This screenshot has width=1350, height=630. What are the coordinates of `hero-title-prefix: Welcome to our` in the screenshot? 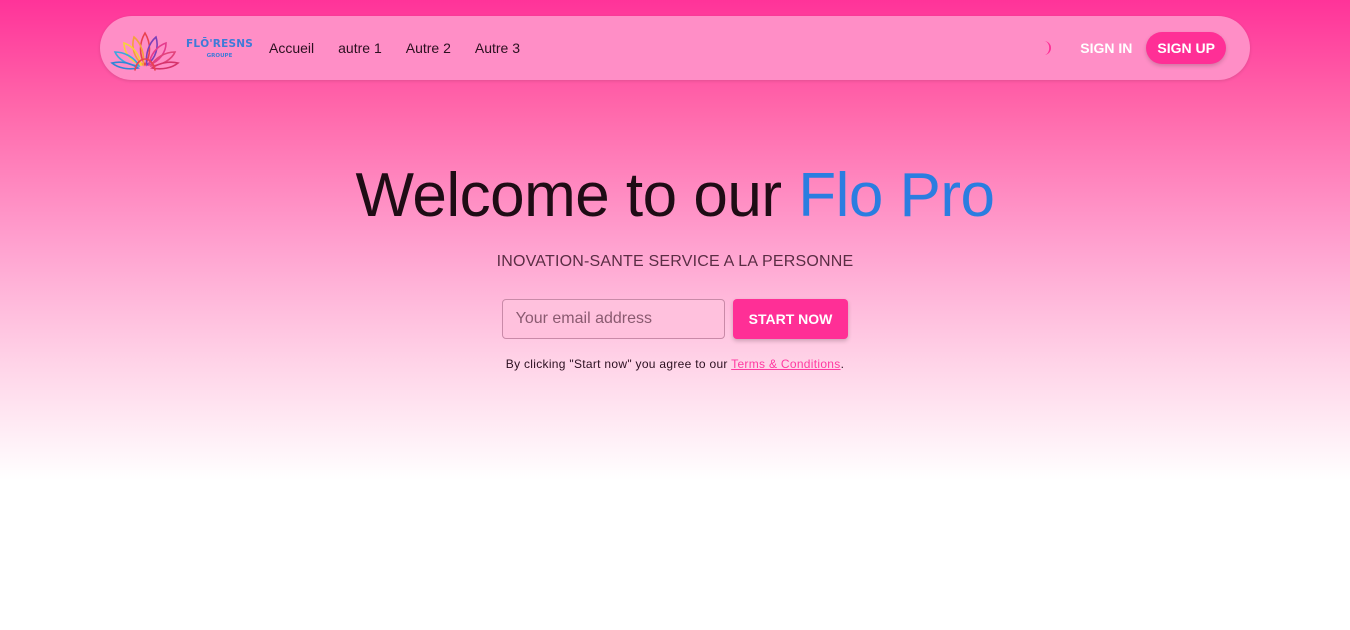 It's located at (577, 195).